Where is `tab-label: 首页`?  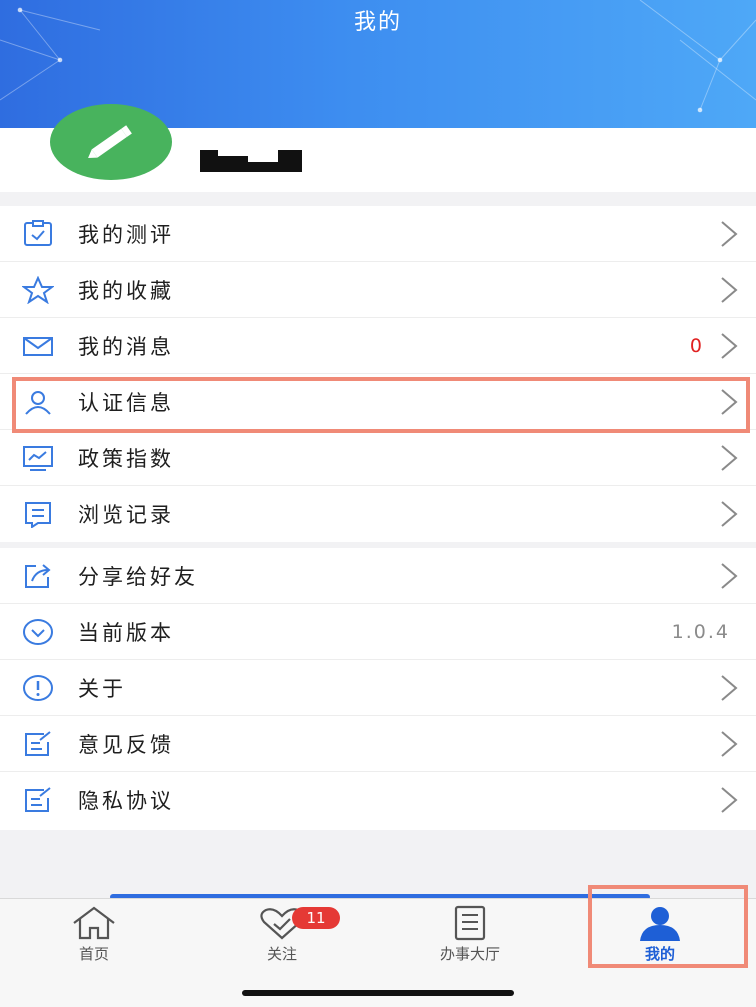
tab-label: 首页 is located at coordinates (93, 954).